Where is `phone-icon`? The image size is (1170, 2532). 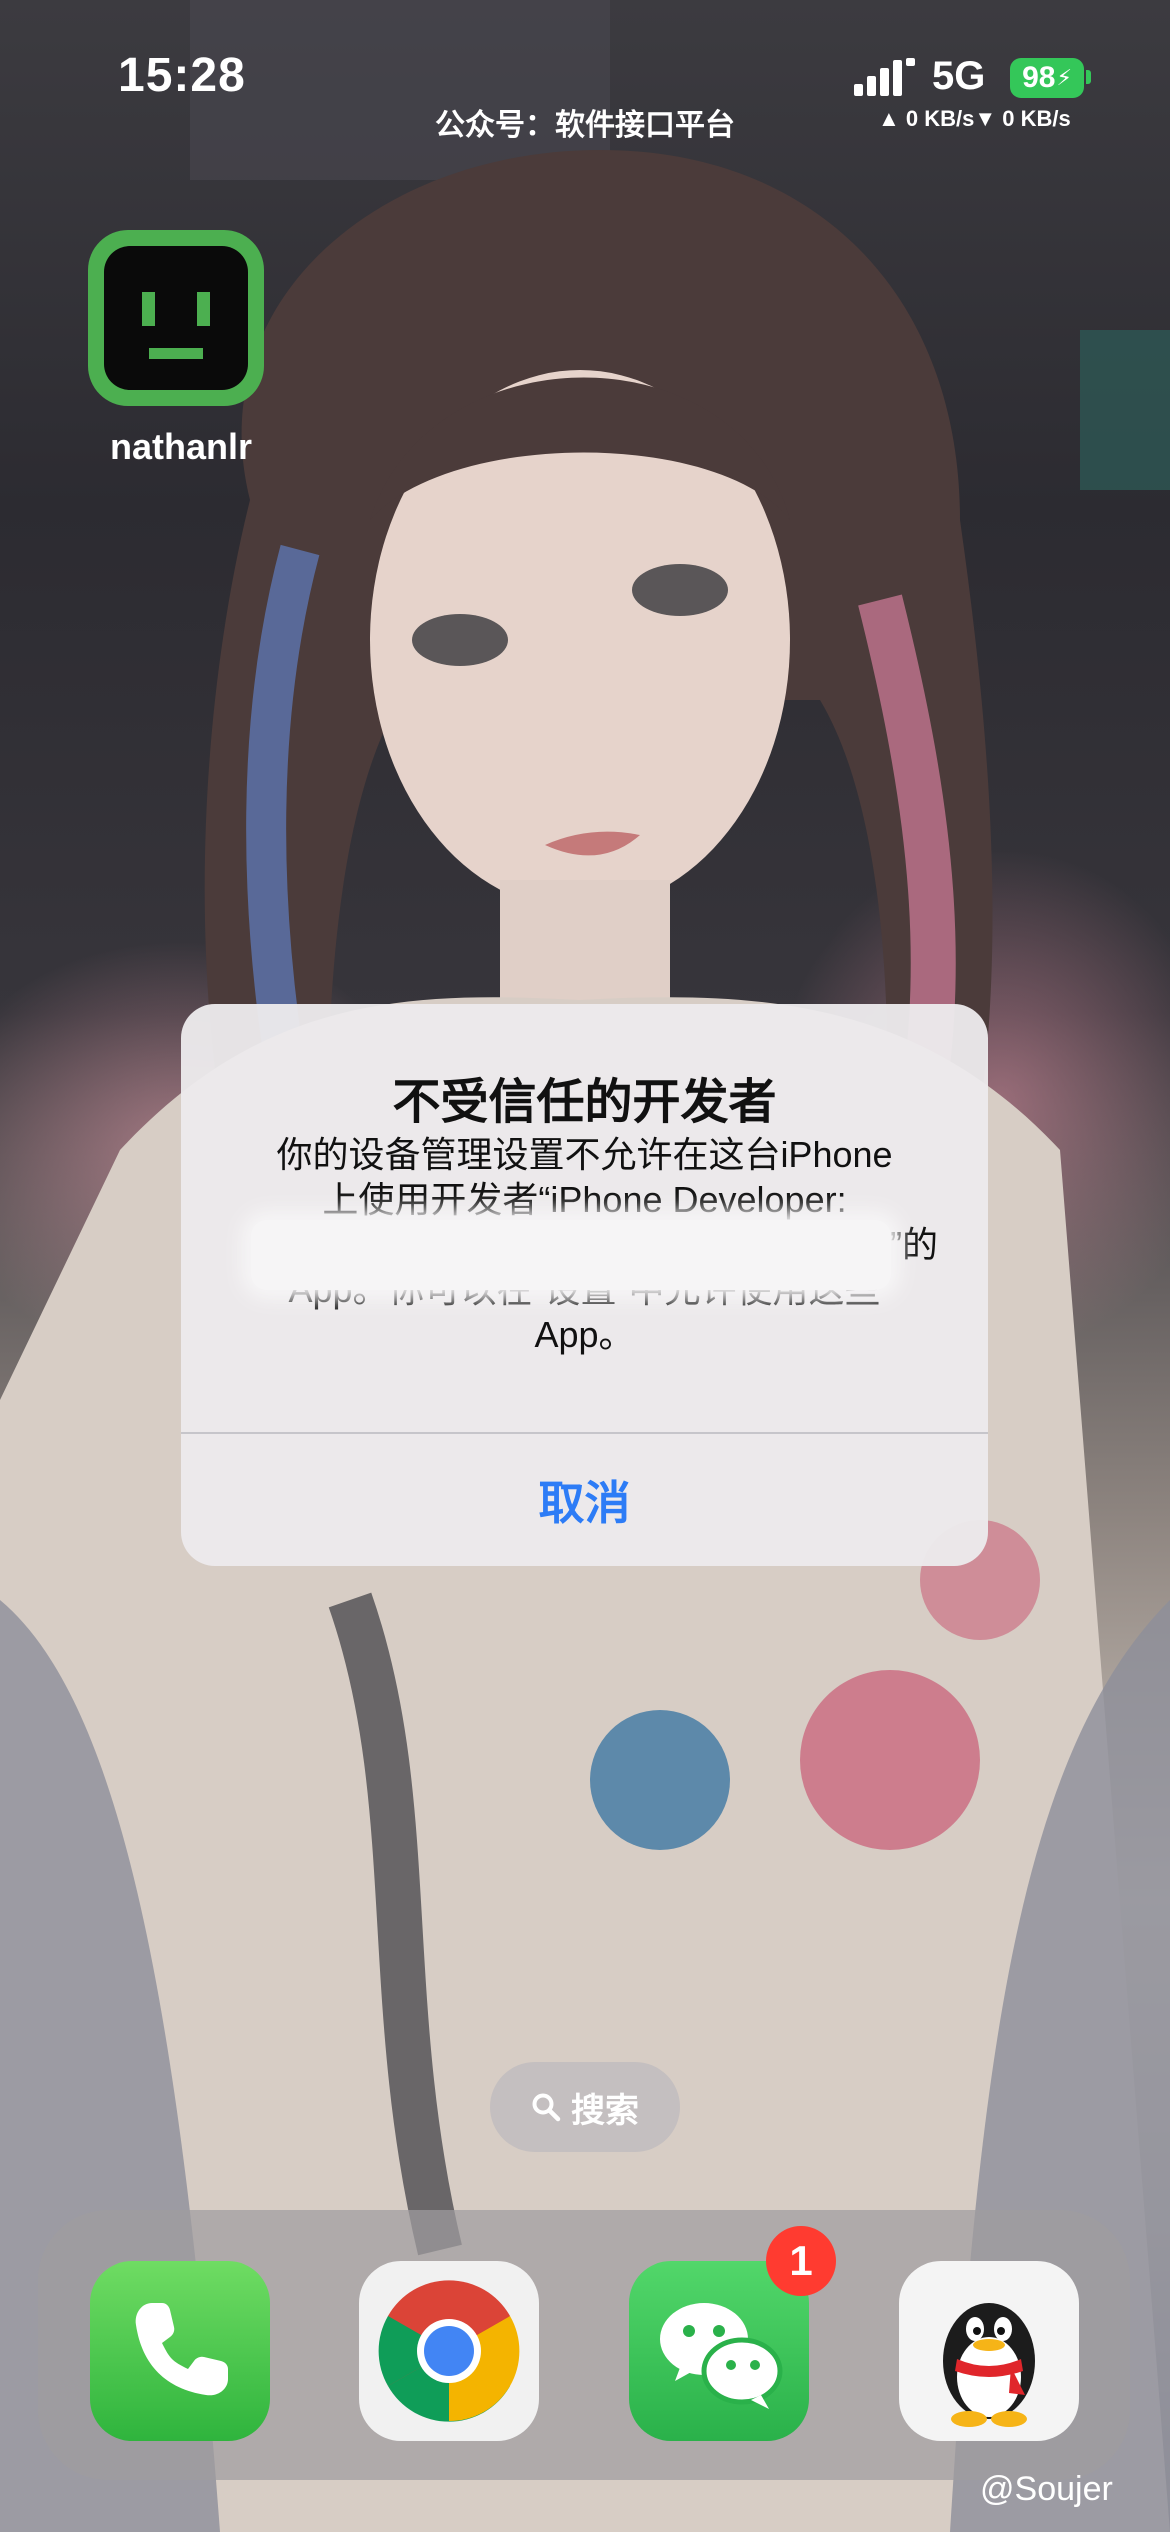
phone-icon is located at coordinates (181, 2349).